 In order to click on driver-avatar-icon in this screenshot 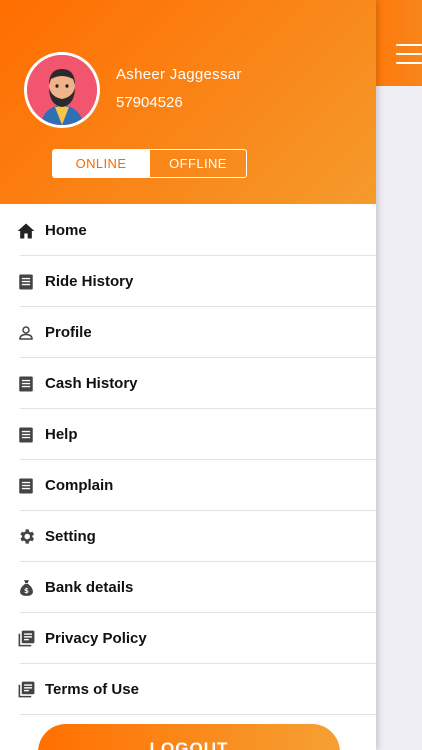, I will do `click(62, 90)`.